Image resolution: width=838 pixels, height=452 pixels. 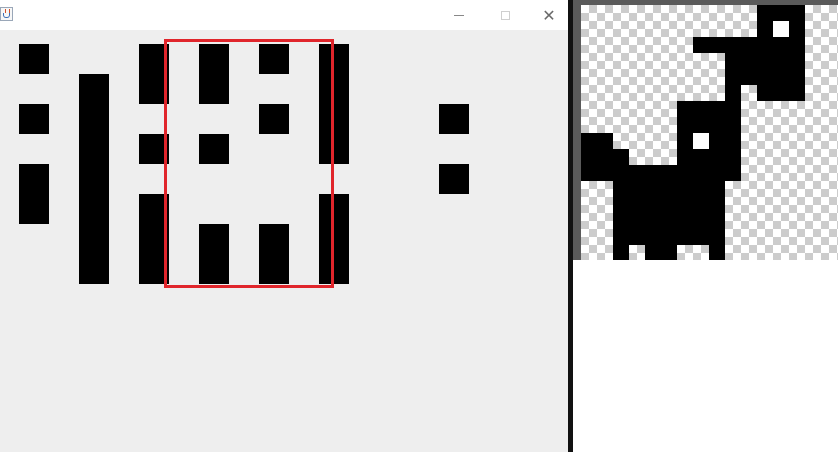 I want to click on title-bar: ✕, so click(x=284, y=15).